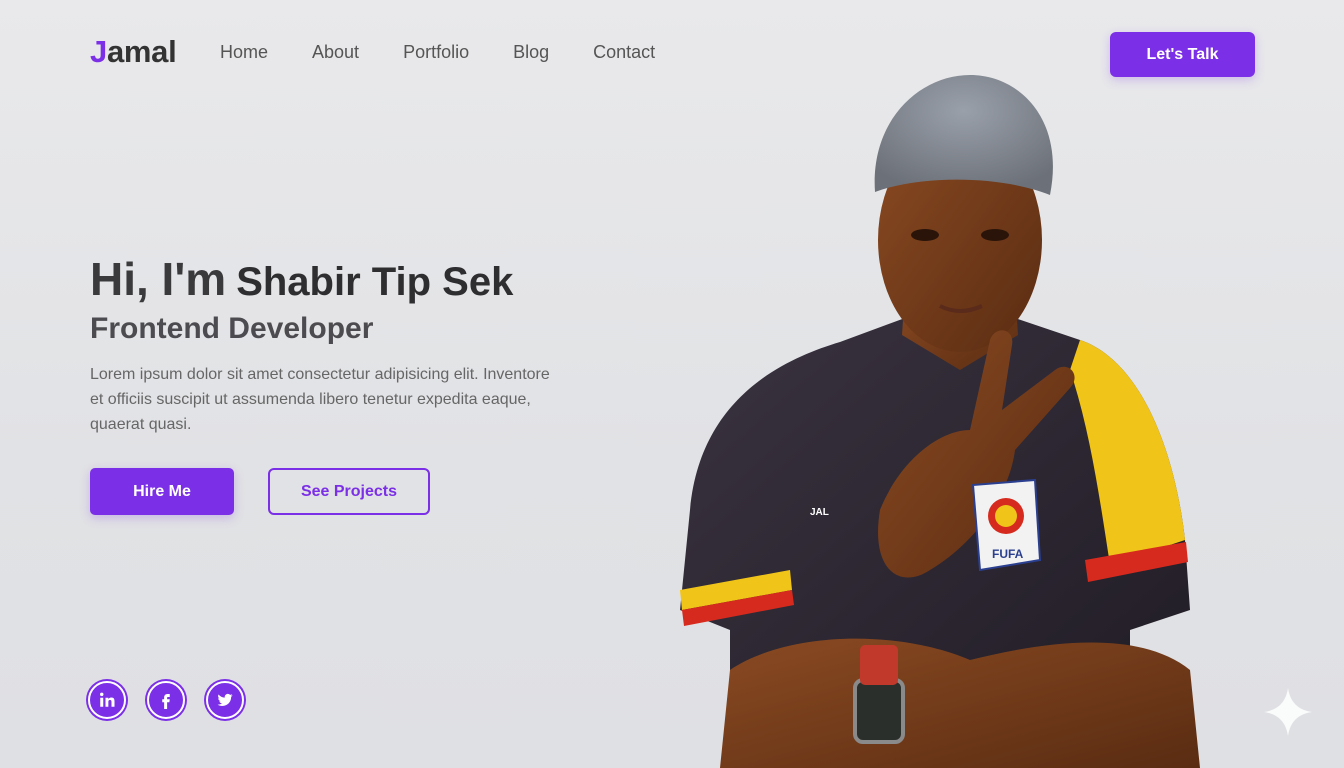 The image size is (1344, 768). Describe the element at coordinates (232, 328) in the screenshot. I see `hero-role: Frontend Developer` at that location.